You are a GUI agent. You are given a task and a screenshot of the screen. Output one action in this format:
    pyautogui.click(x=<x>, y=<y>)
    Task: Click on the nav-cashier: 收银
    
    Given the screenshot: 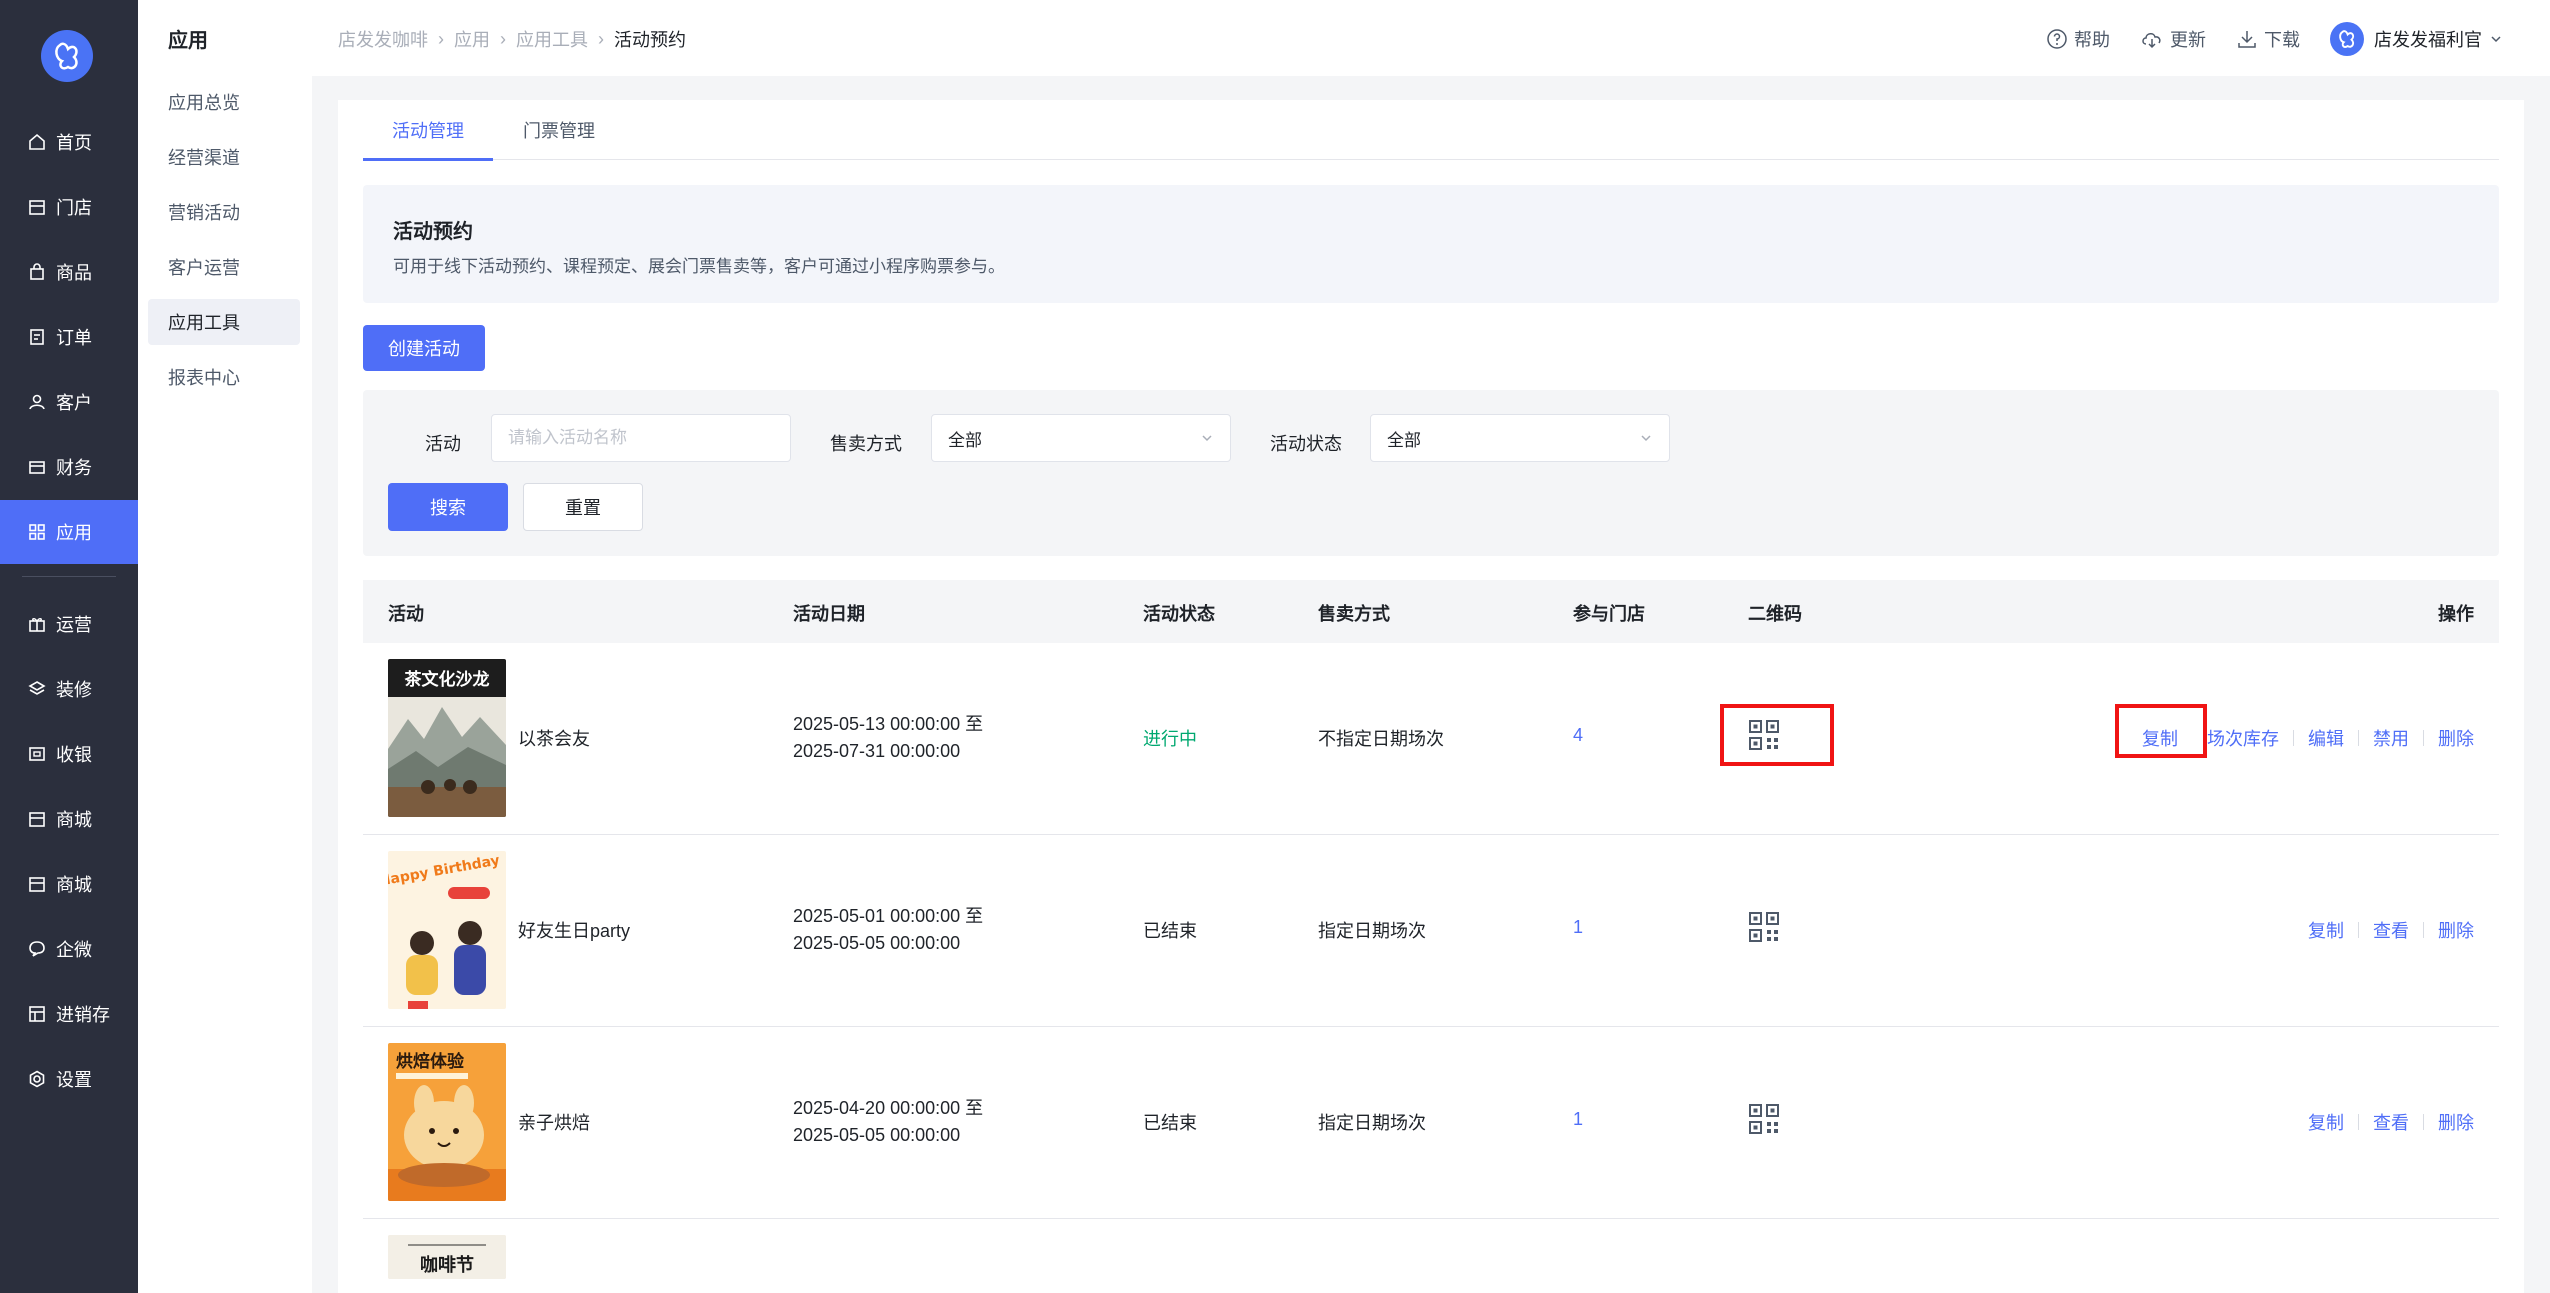 What is the action you would take?
    pyautogui.click(x=69, y=754)
    